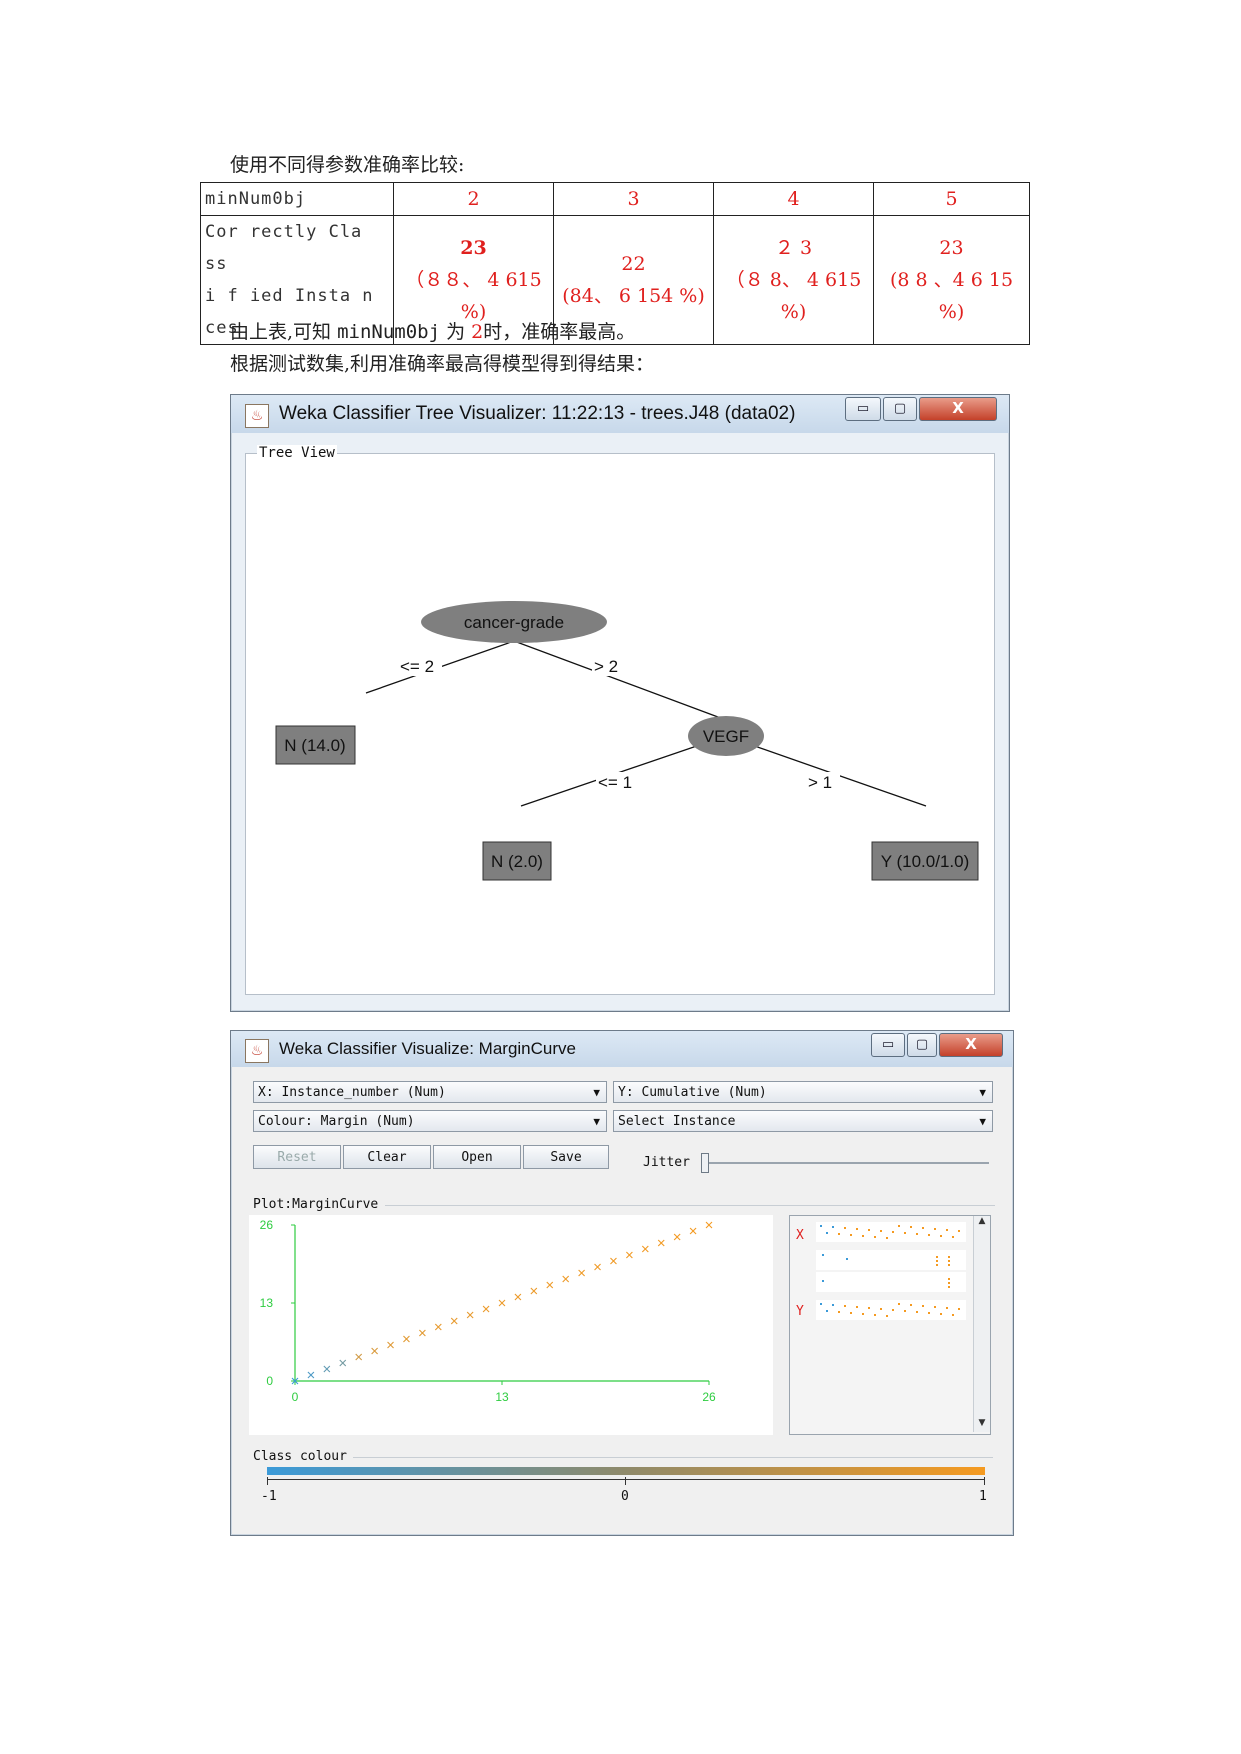 This screenshot has height=1754, width=1241. What do you see at coordinates (297, 199) in the screenshot?
I see `param-label: minNum0bj` at bounding box center [297, 199].